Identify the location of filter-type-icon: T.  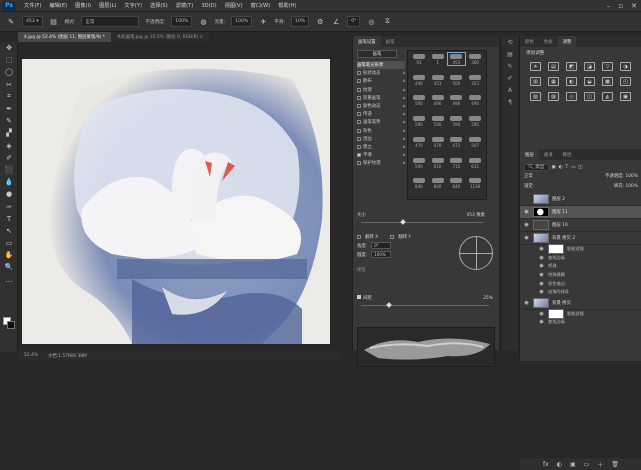
(567, 167).